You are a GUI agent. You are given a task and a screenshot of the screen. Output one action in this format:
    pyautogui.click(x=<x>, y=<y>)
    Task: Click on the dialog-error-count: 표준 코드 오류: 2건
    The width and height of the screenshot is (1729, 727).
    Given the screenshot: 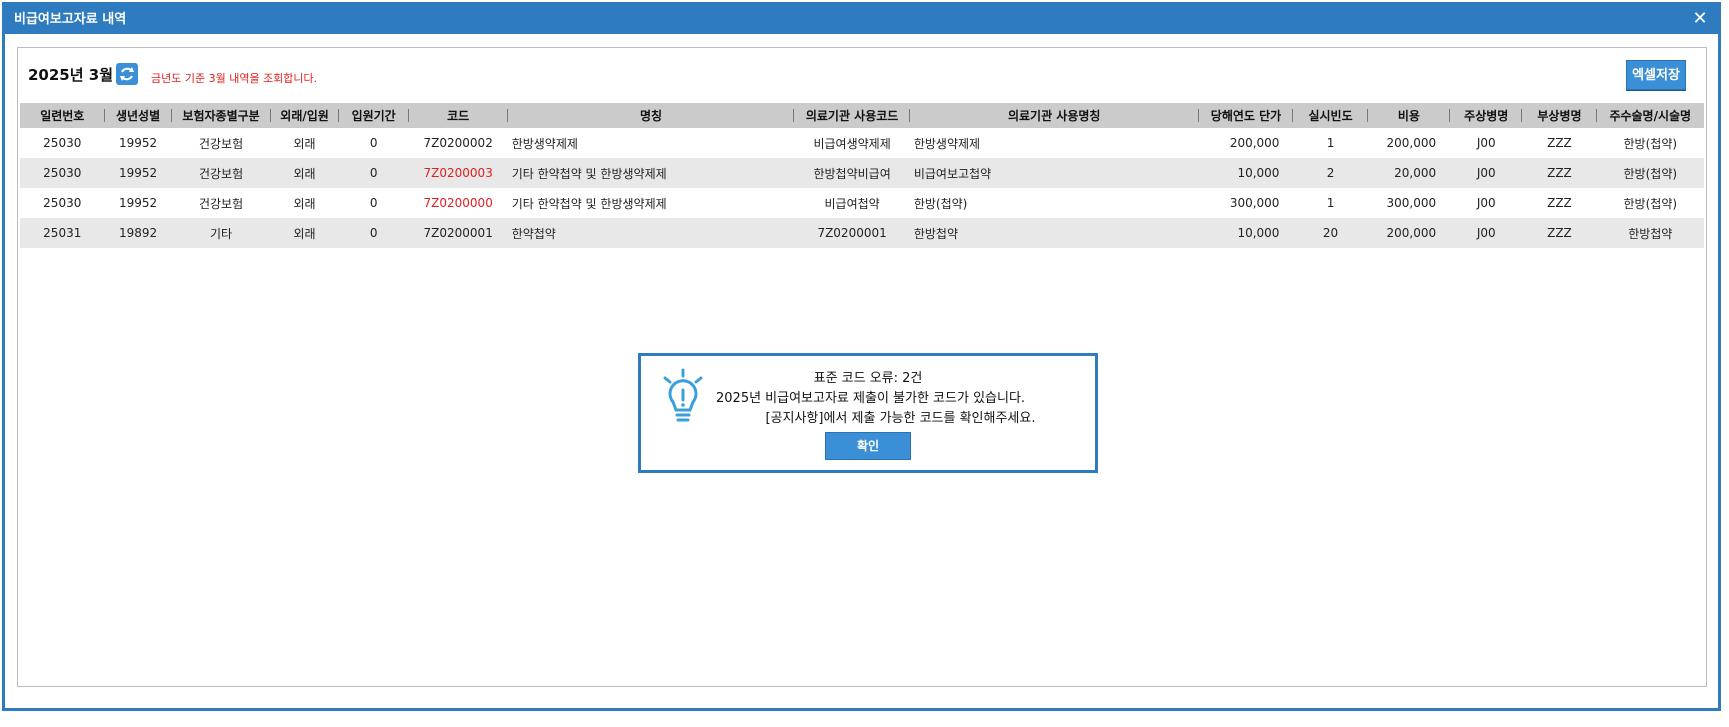 What is the action you would take?
    pyautogui.click(x=868, y=378)
    